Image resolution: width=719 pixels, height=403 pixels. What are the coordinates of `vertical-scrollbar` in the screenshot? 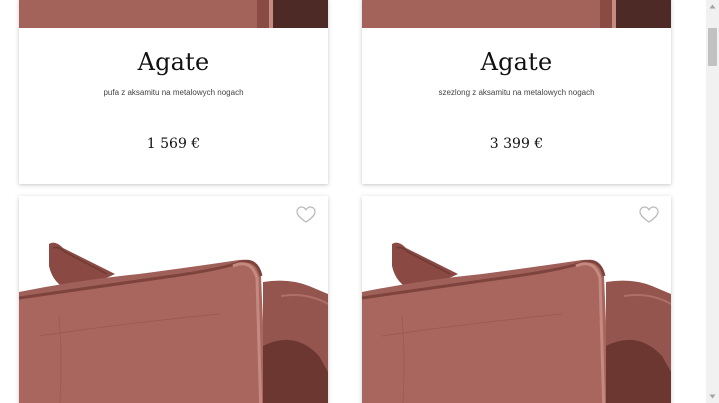 It's located at (712, 201).